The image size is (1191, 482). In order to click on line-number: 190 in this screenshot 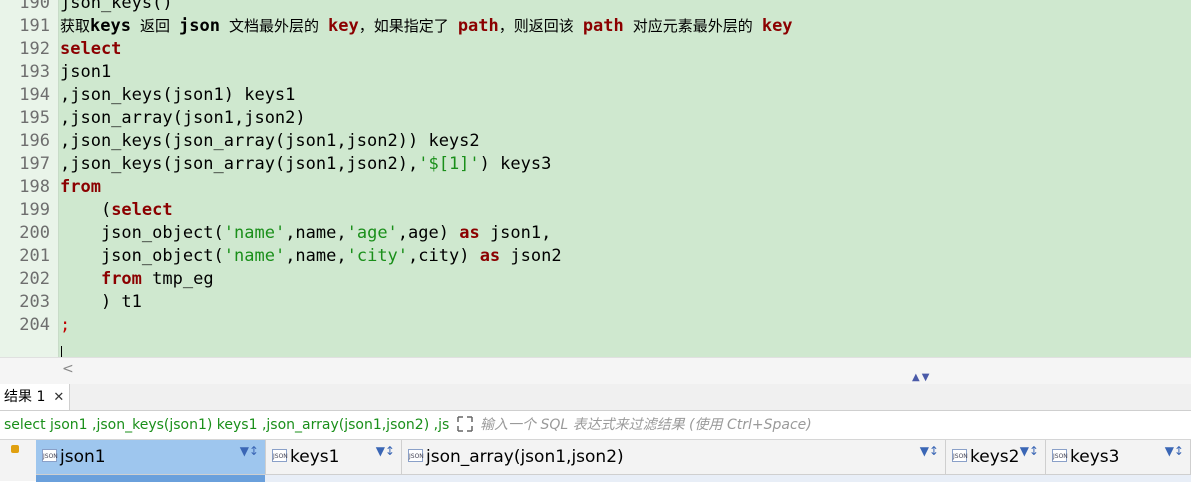, I will do `click(34, 6)`.